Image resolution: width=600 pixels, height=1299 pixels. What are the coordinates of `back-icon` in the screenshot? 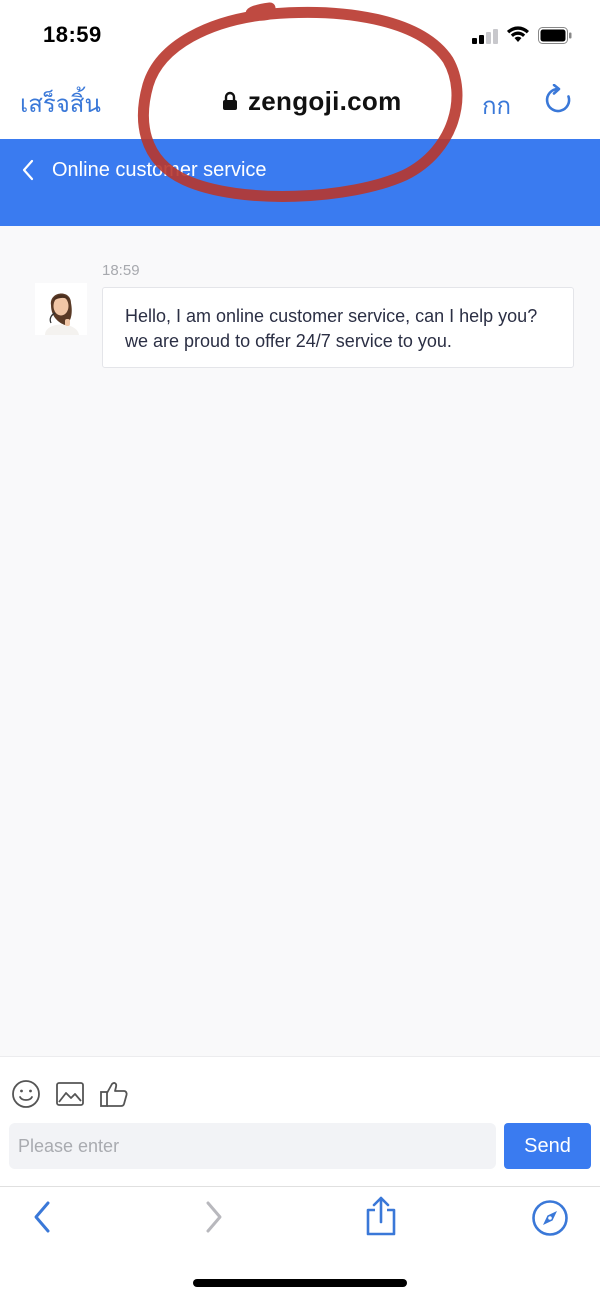 It's located at (42, 1217).